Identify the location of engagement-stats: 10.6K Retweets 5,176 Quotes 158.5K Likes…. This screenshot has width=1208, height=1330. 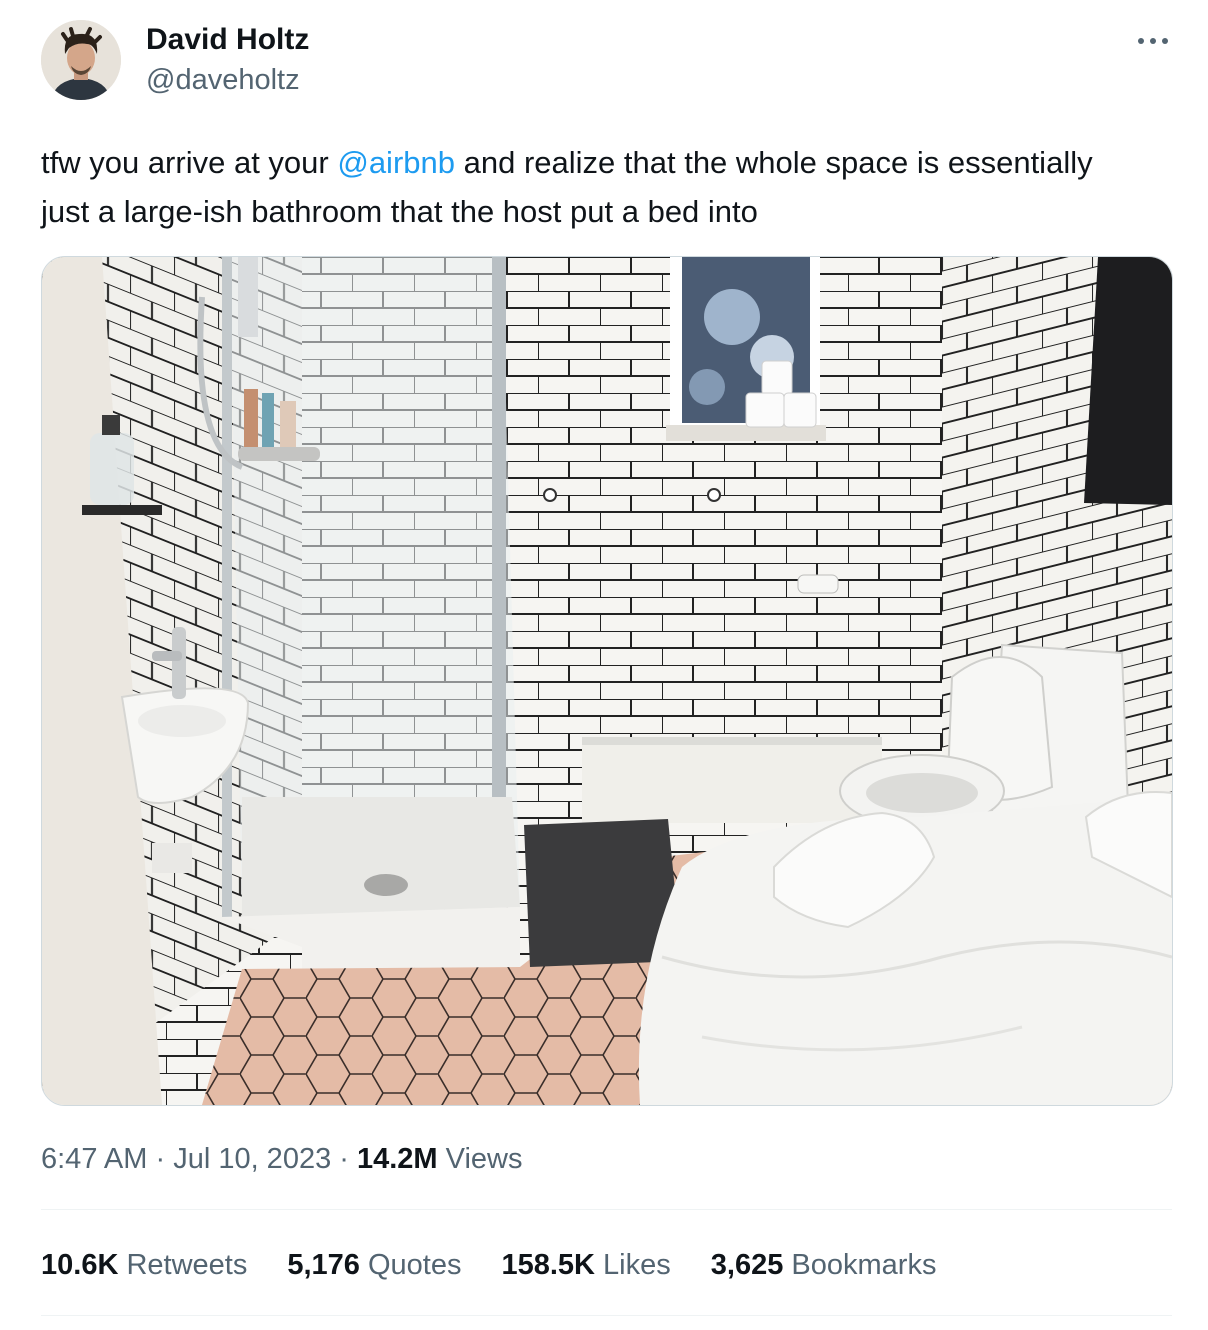
(508, 1265).